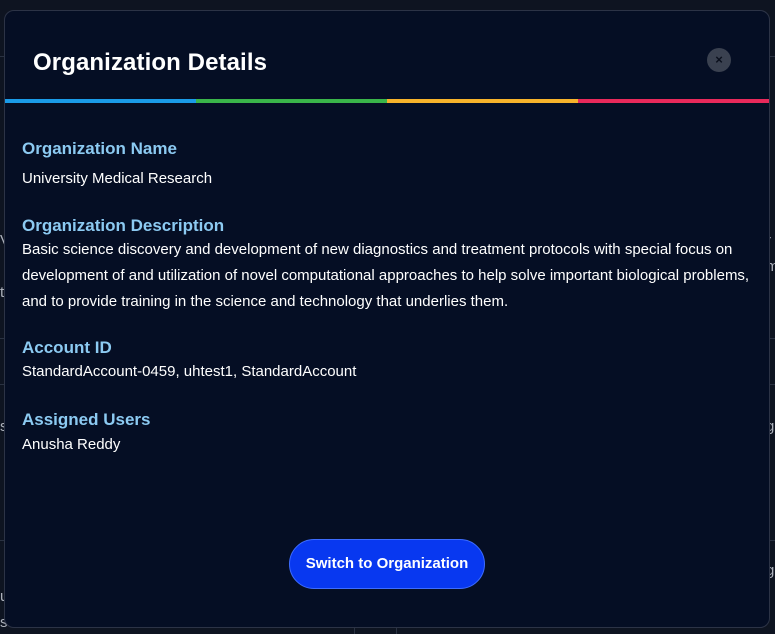 The image size is (775, 634). What do you see at coordinates (387, 55) in the screenshot?
I see `modal-header: Organization Details ×` at bounding box center [387, 55].